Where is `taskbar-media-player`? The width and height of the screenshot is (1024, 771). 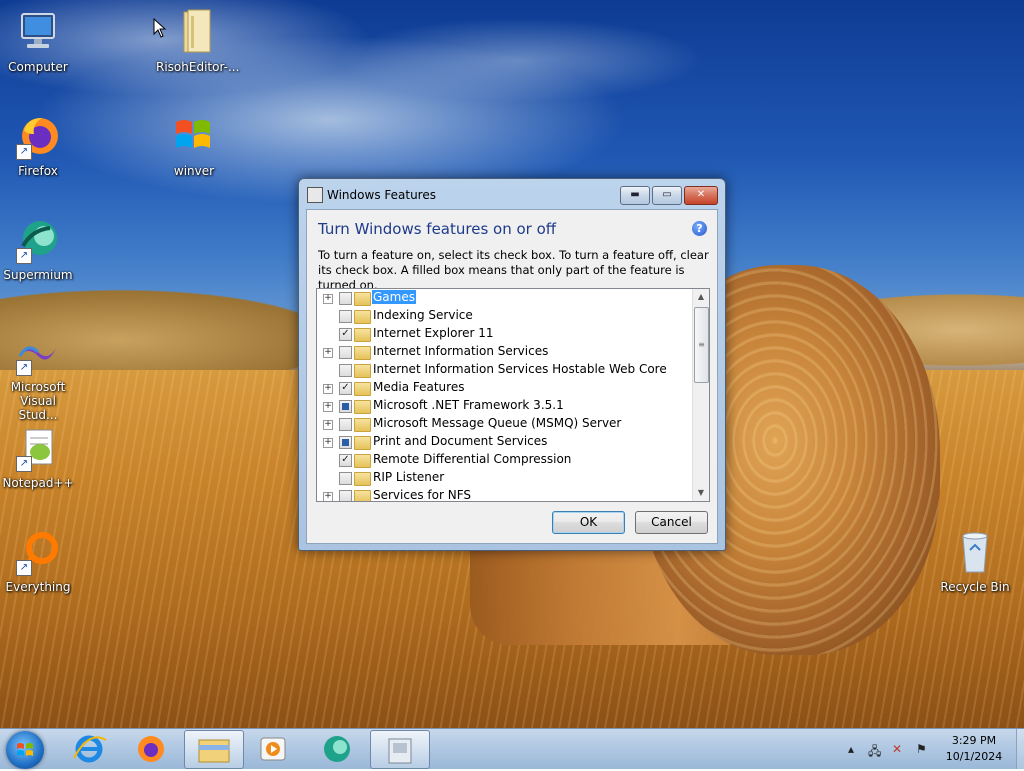
taskbar-media-player is located at coordinates (273, 748).